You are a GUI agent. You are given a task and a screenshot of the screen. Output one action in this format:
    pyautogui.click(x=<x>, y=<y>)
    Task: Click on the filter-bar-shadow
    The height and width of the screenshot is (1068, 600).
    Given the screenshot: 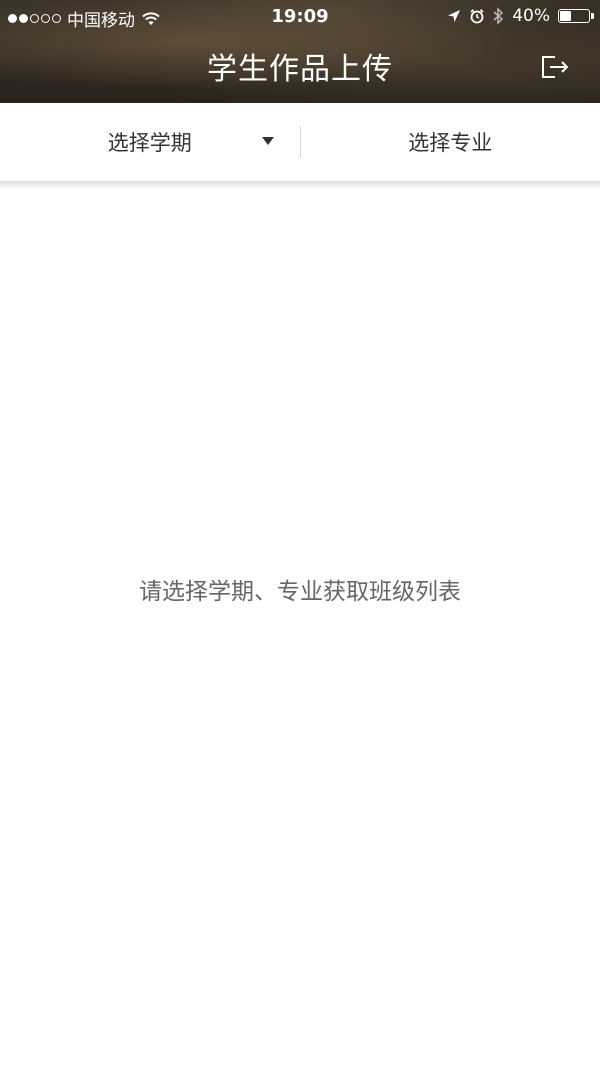 What is the action you would take?
    pyautogui.click(x=300, y=185)
    